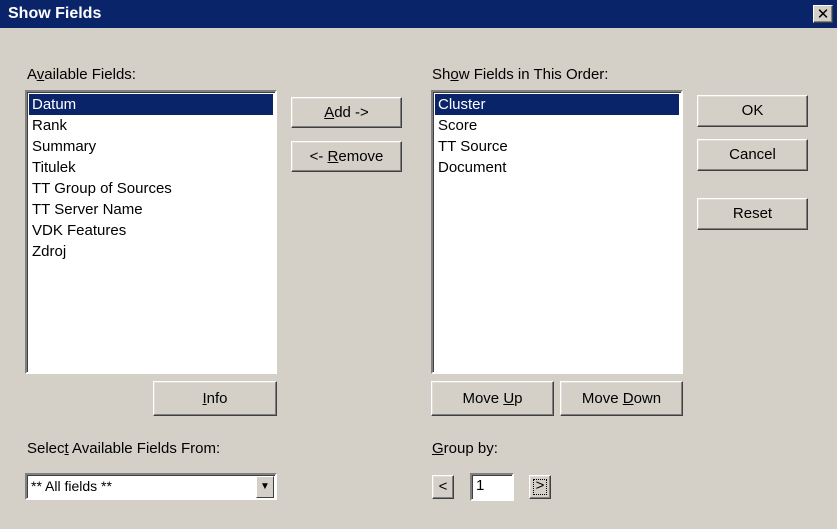 Image resolution: width=837 pixels, height=529 pixels. What do you see at coordinates (557, 104) in the screenshot?
I see `list-item: Cluster` at bounding box center [557, 104].